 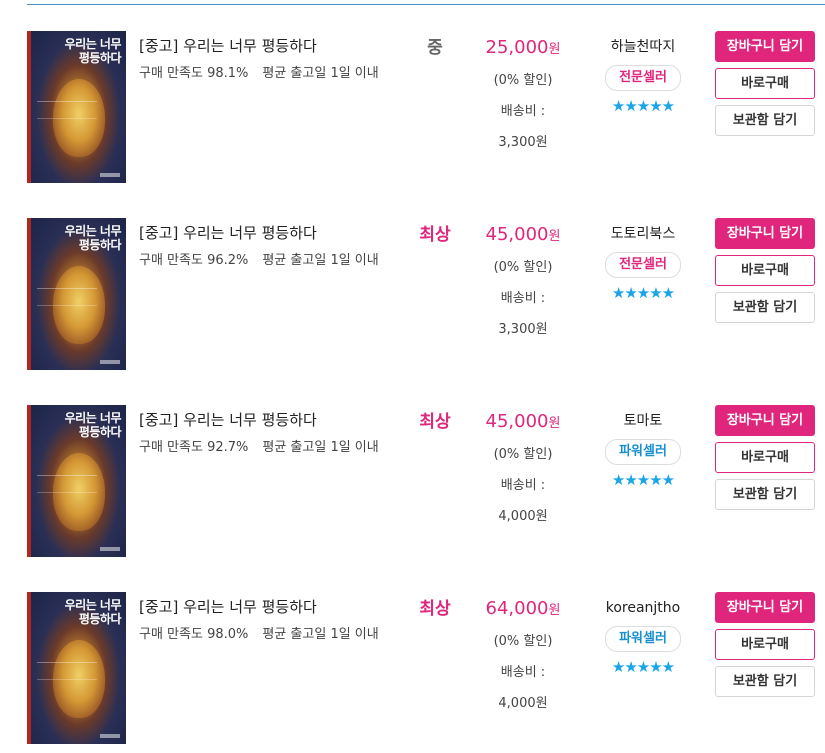 I want to click on seller-column: 하늘천따지 전문셀러 ★★★★★, so click(x=643, y=74).